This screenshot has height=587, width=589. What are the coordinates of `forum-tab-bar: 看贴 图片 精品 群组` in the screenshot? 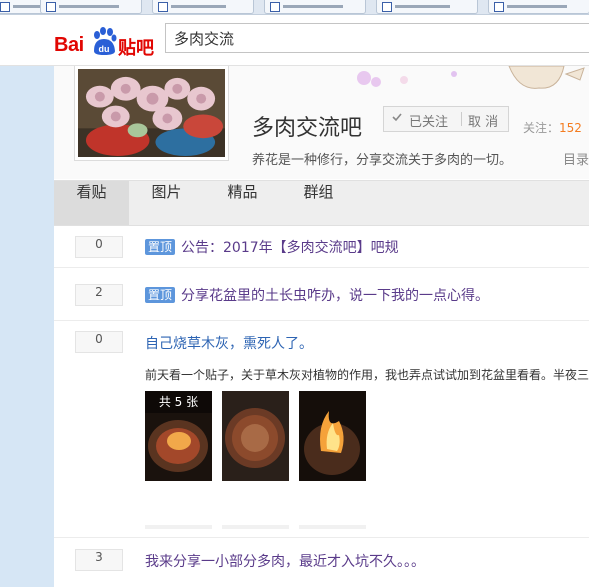 It's located at (321, 203).